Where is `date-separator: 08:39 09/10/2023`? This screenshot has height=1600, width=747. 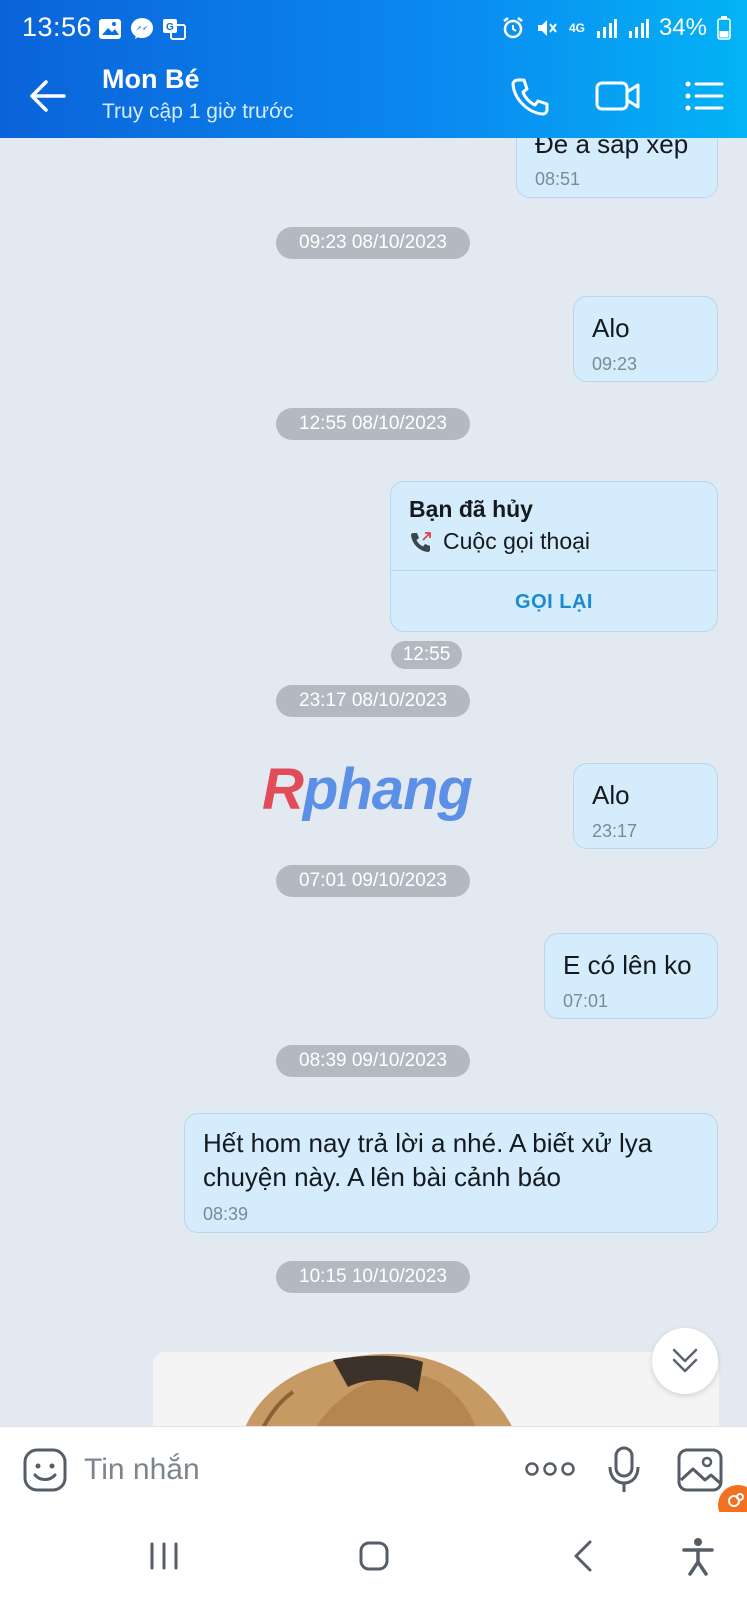
date-separator: 08:39 09/10/2023 is located at coordinates (373, 1061).